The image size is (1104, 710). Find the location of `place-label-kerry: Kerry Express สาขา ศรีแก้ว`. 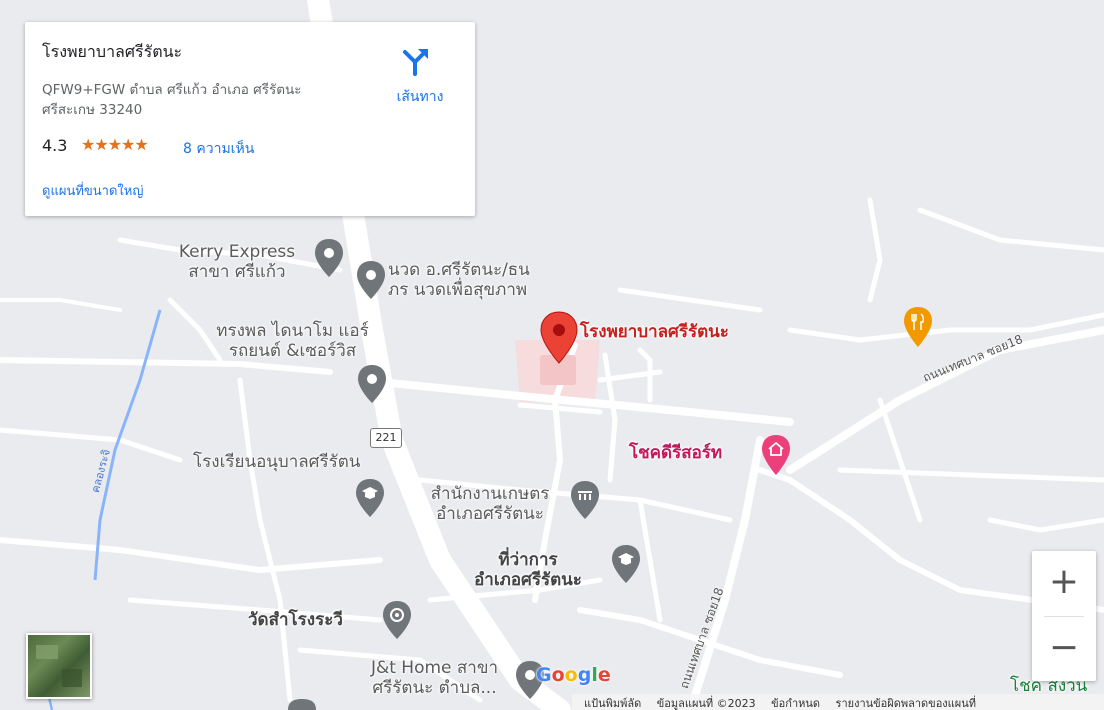

place-label-kerry: Kerry Express สาขา ศรีแก้ว is located at coordinates (237, 262).